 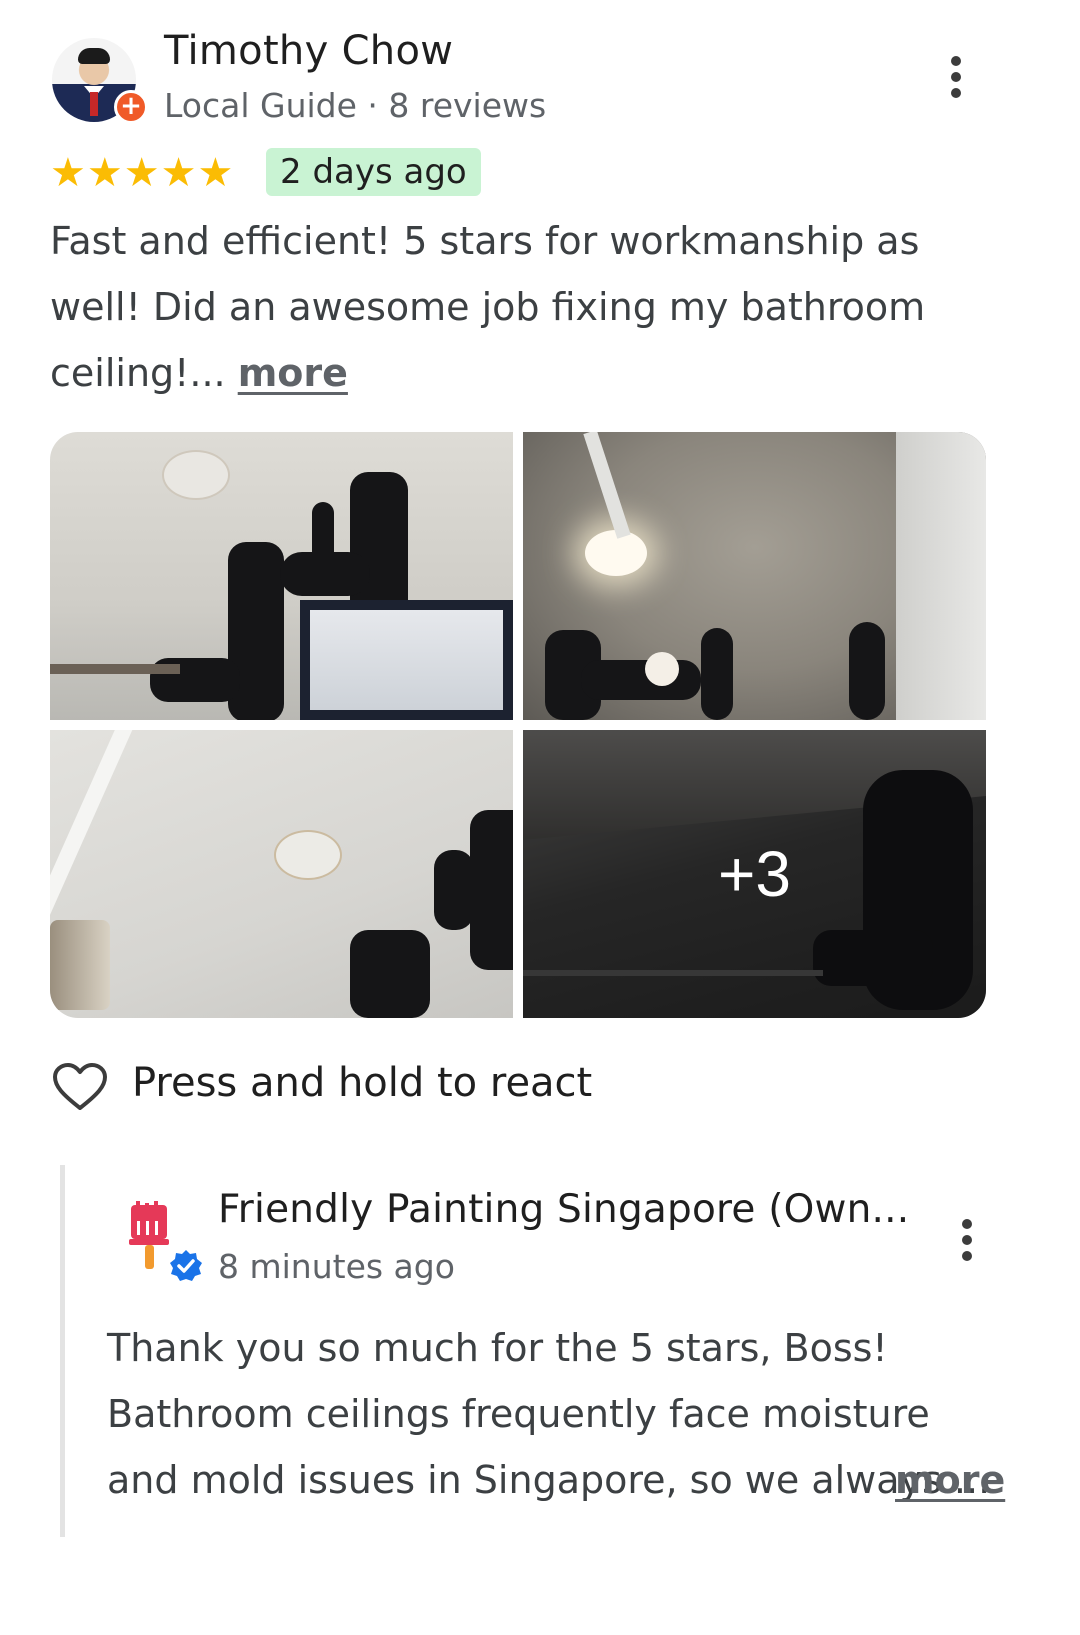 I want to click on heart-icon, so click(x=80, y=1087).